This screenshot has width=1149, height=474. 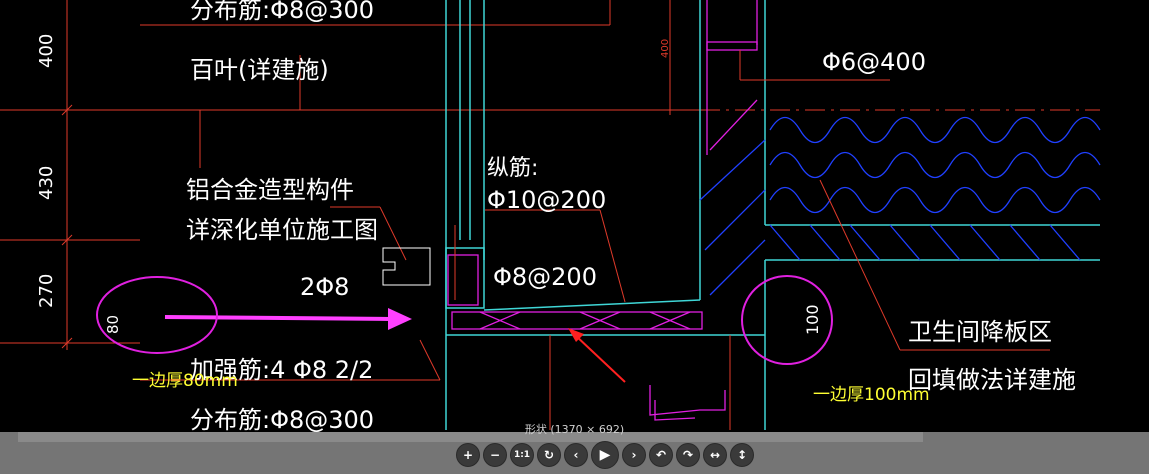 I want to click on refresh-button: ↻, so click(x=549, y=455).